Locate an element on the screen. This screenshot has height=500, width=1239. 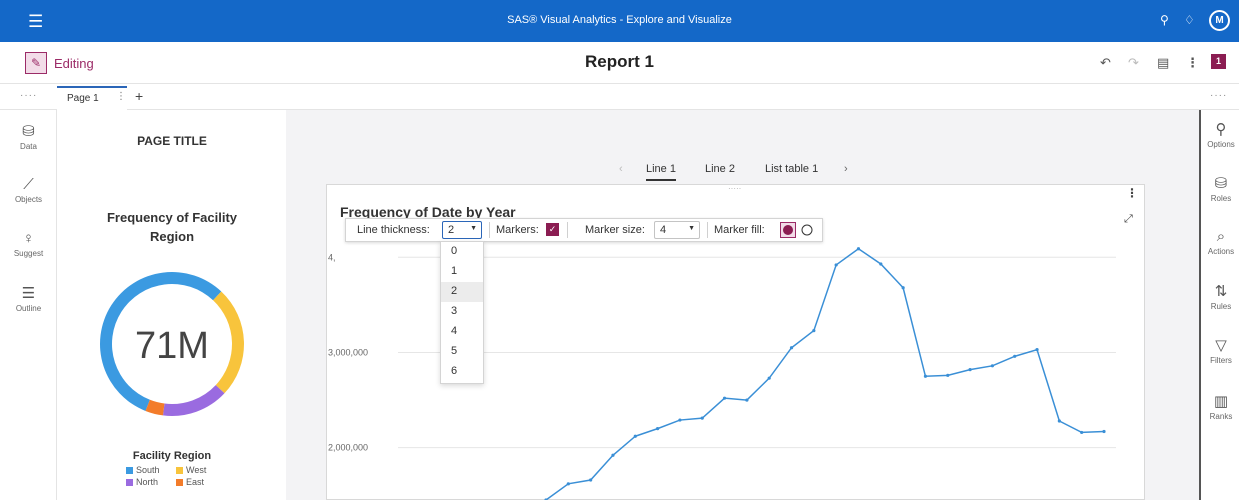
marker-fill-solid-button is located at coordinates (788, 230).